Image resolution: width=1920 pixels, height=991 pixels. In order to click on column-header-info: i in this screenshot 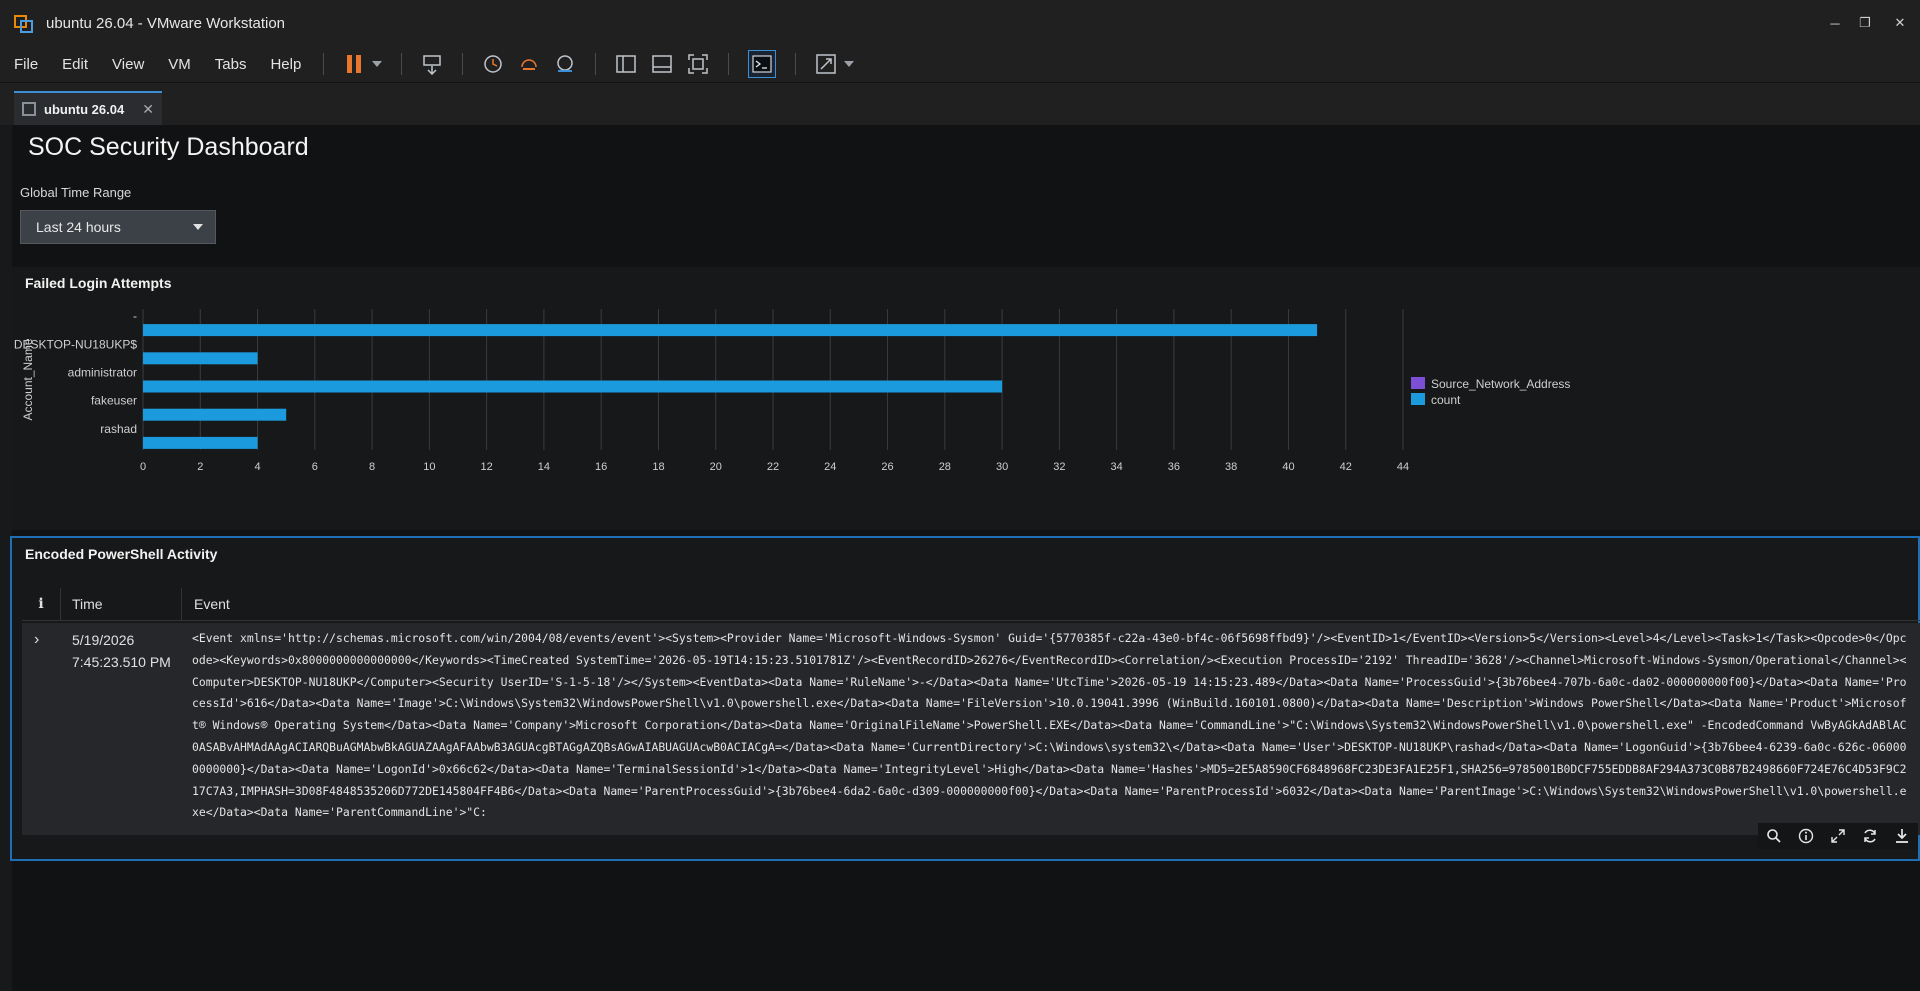, I will do `click(41, 604)`.